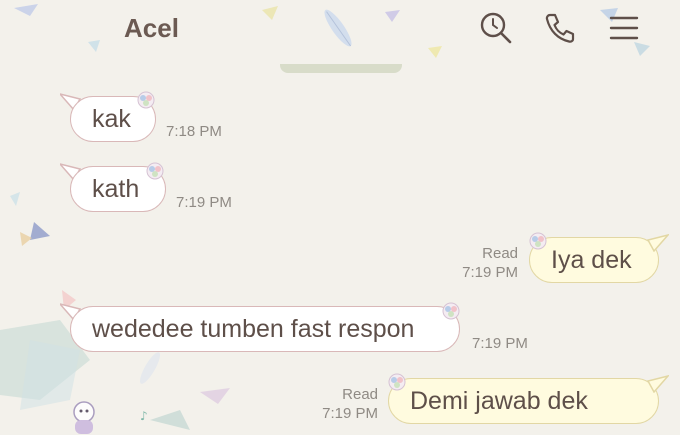  I want to click on message-time: 7:18 PM, so click(194, 131).